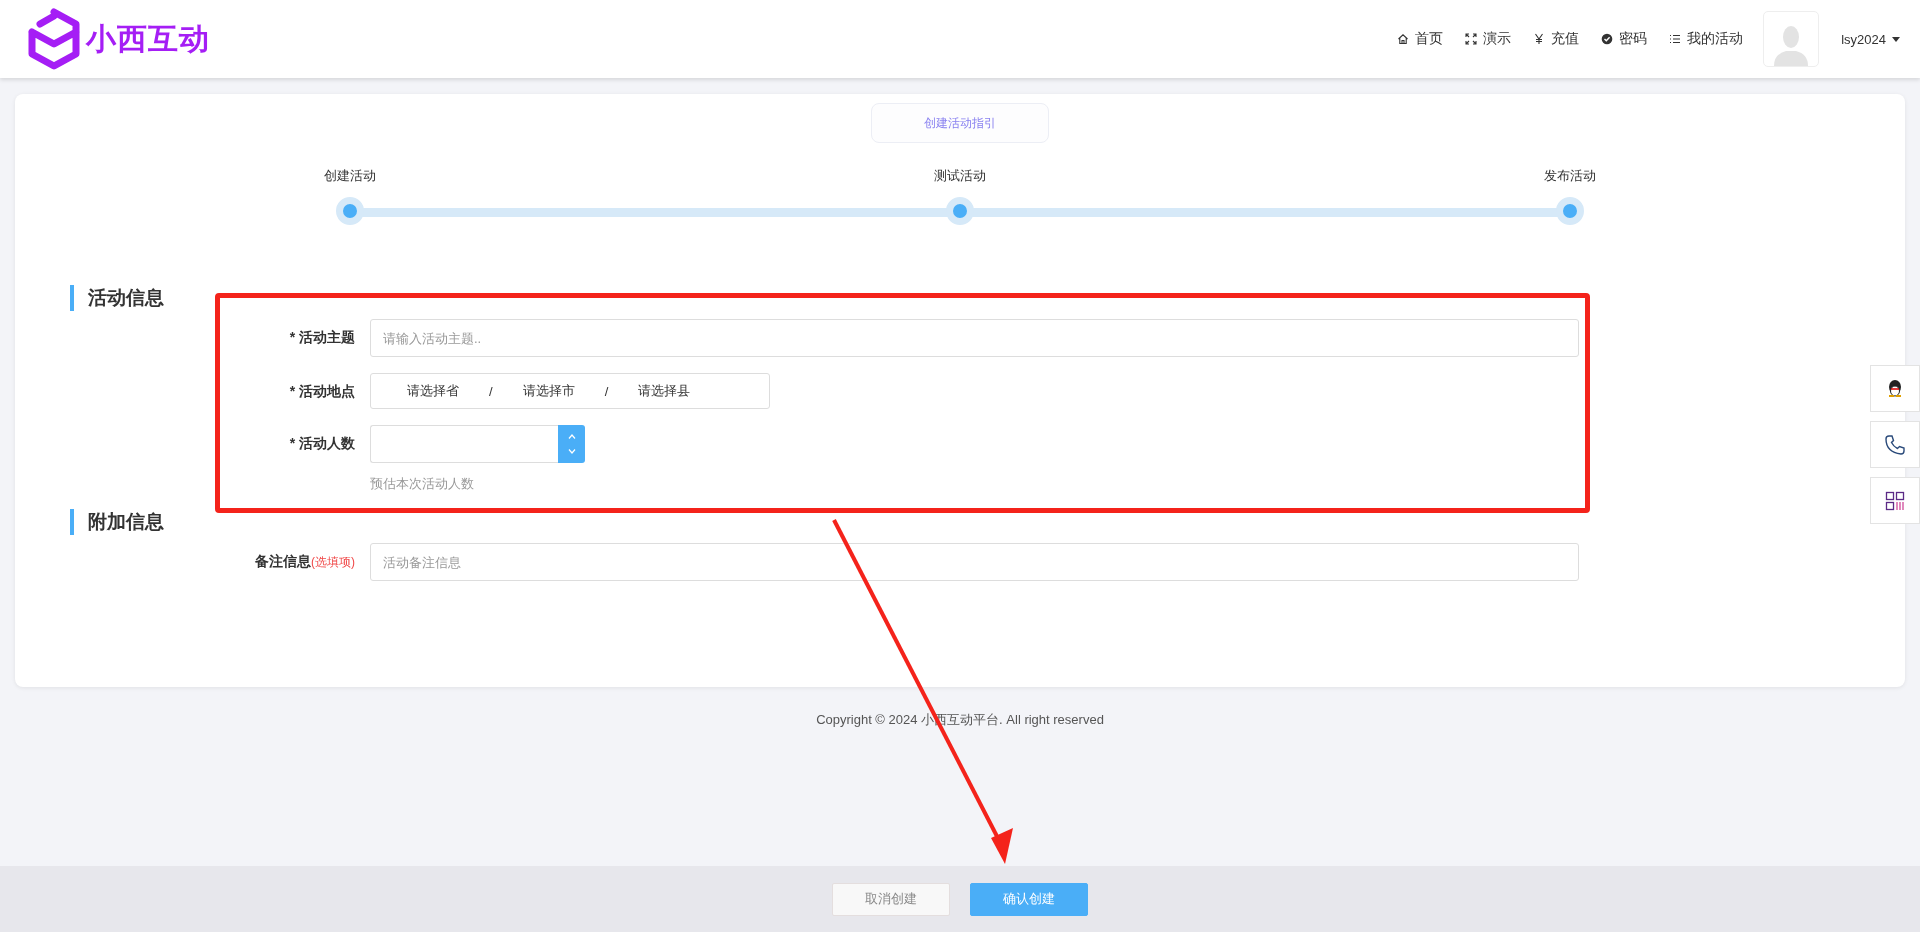  Describe the element at coordinates (422, 484) in the screenshot. I see `field-hint: 预估本次活动人数` at that location.